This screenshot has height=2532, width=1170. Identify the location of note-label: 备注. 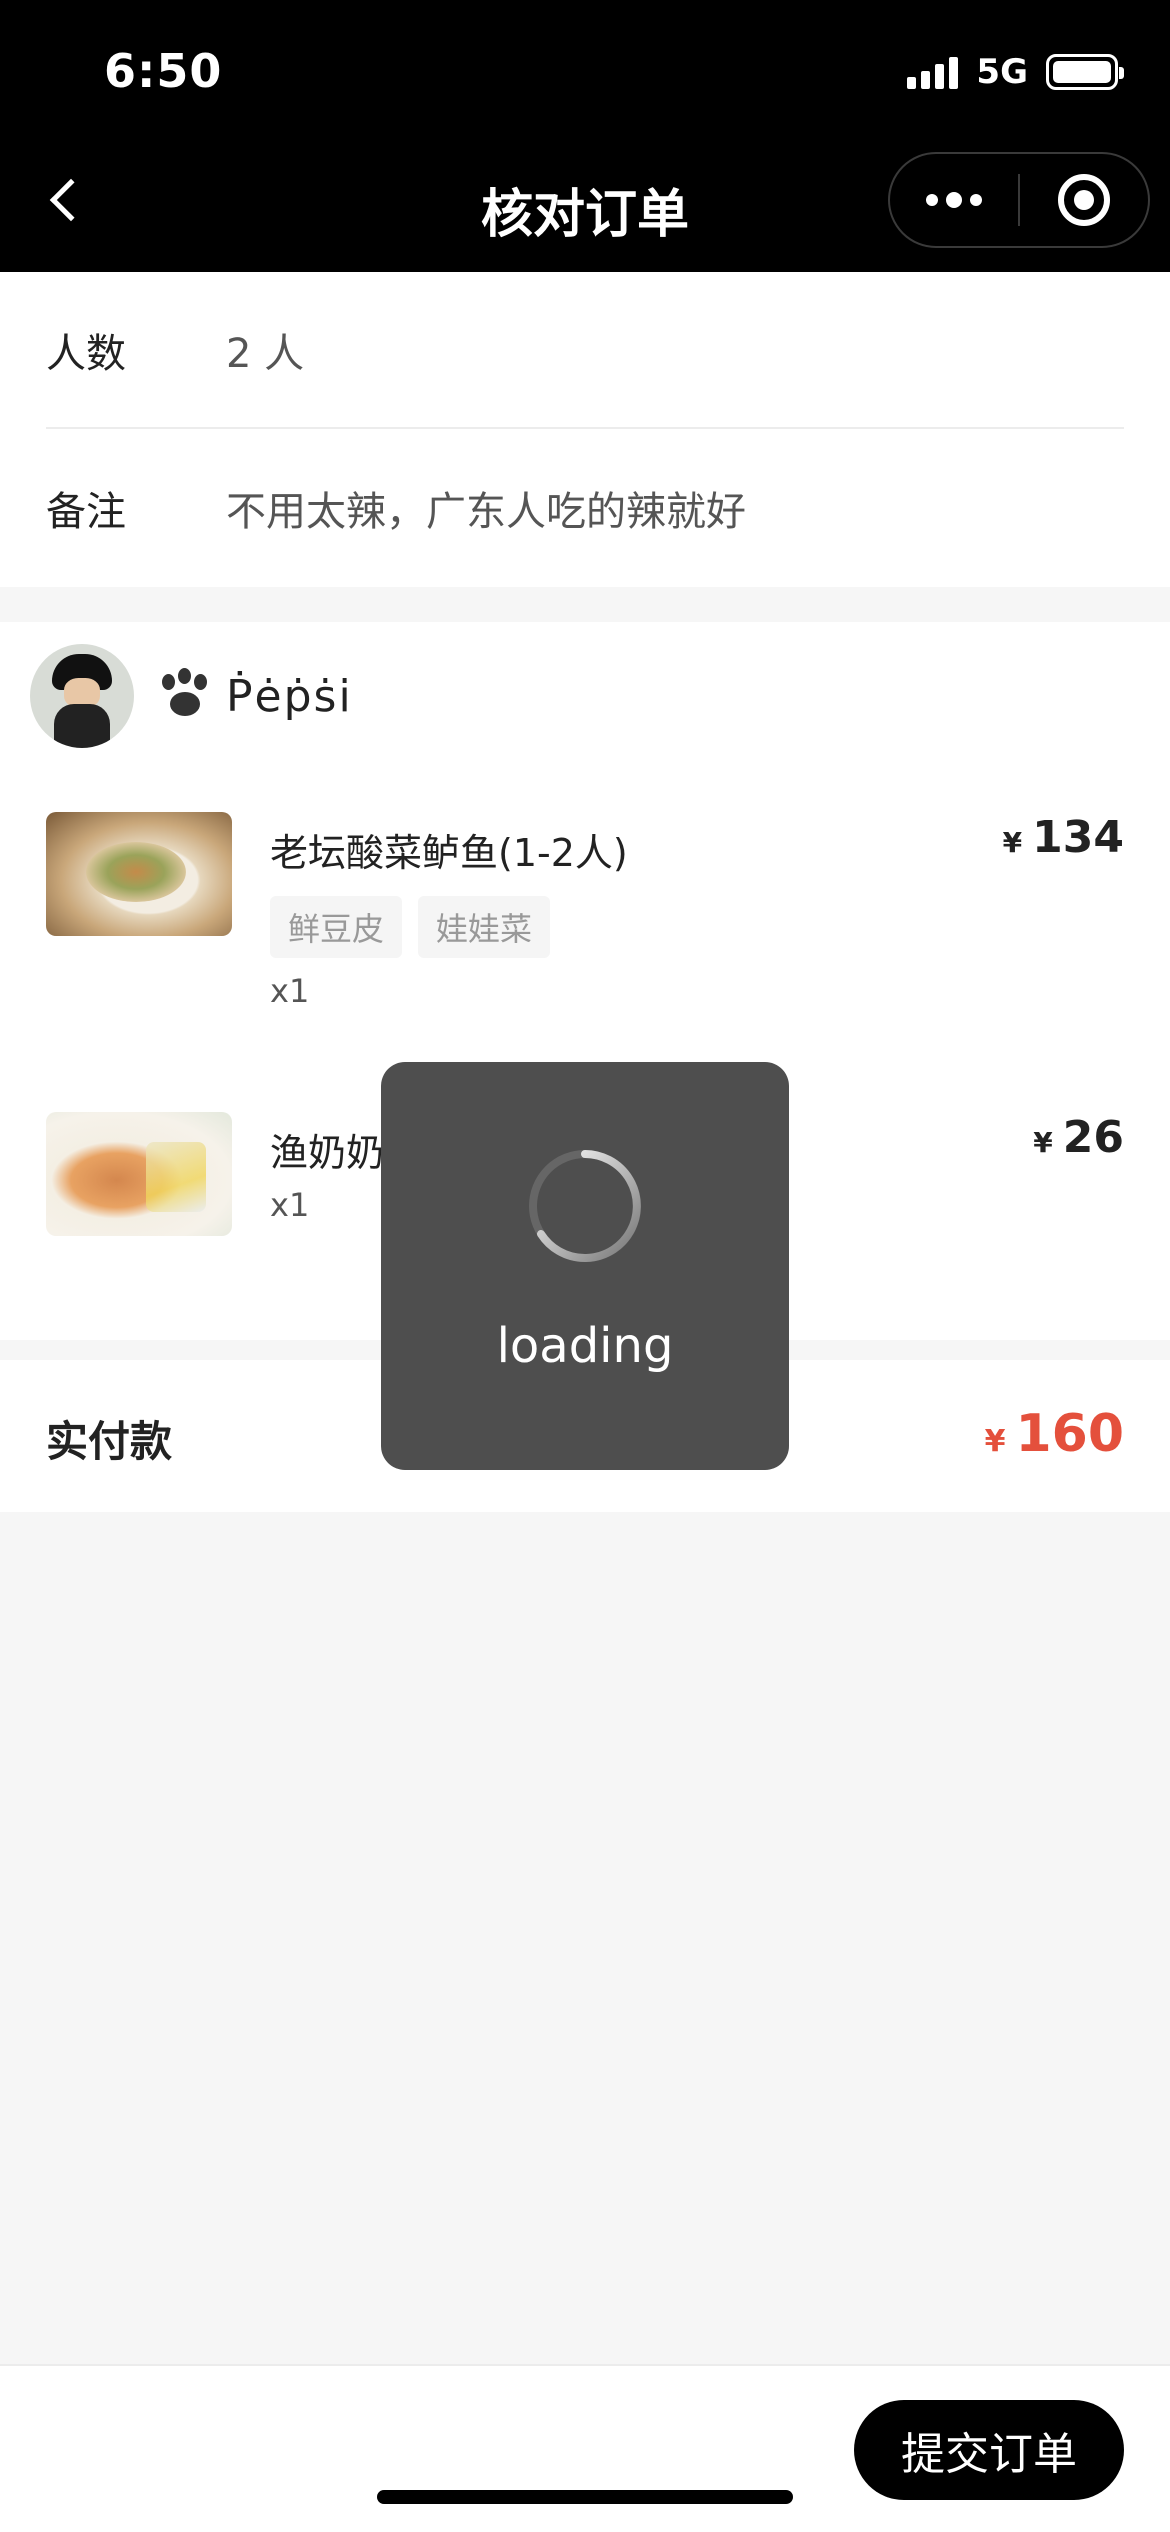
(86, 511).